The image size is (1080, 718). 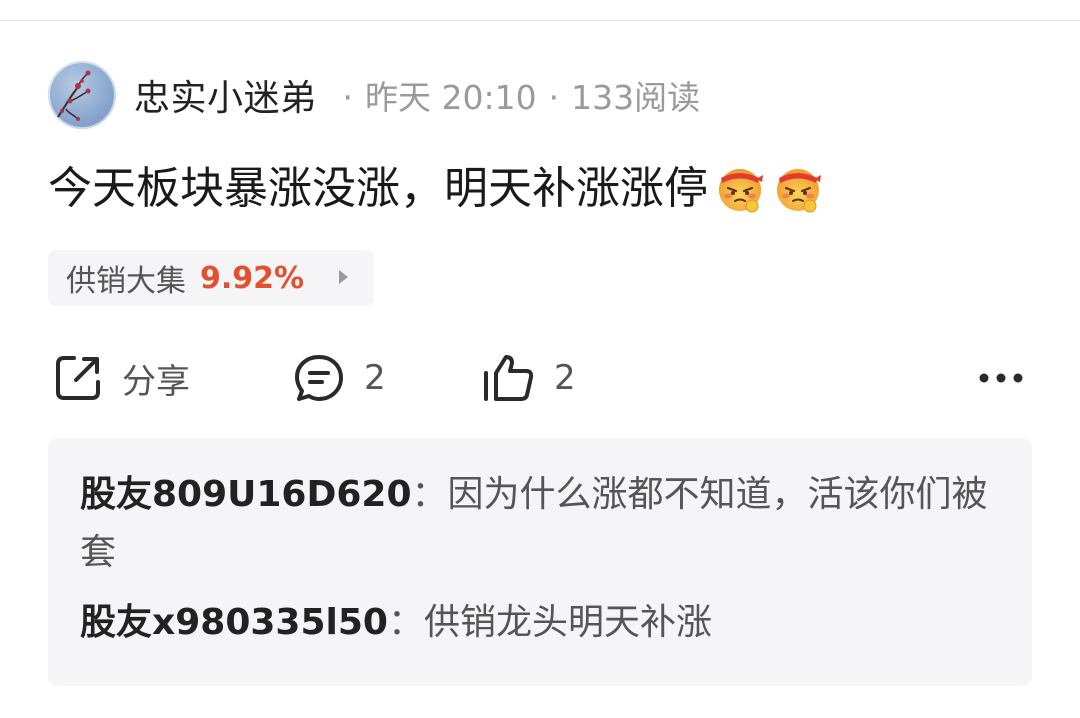 I want to click on share-label: 分享, so click(x=156, y=381).